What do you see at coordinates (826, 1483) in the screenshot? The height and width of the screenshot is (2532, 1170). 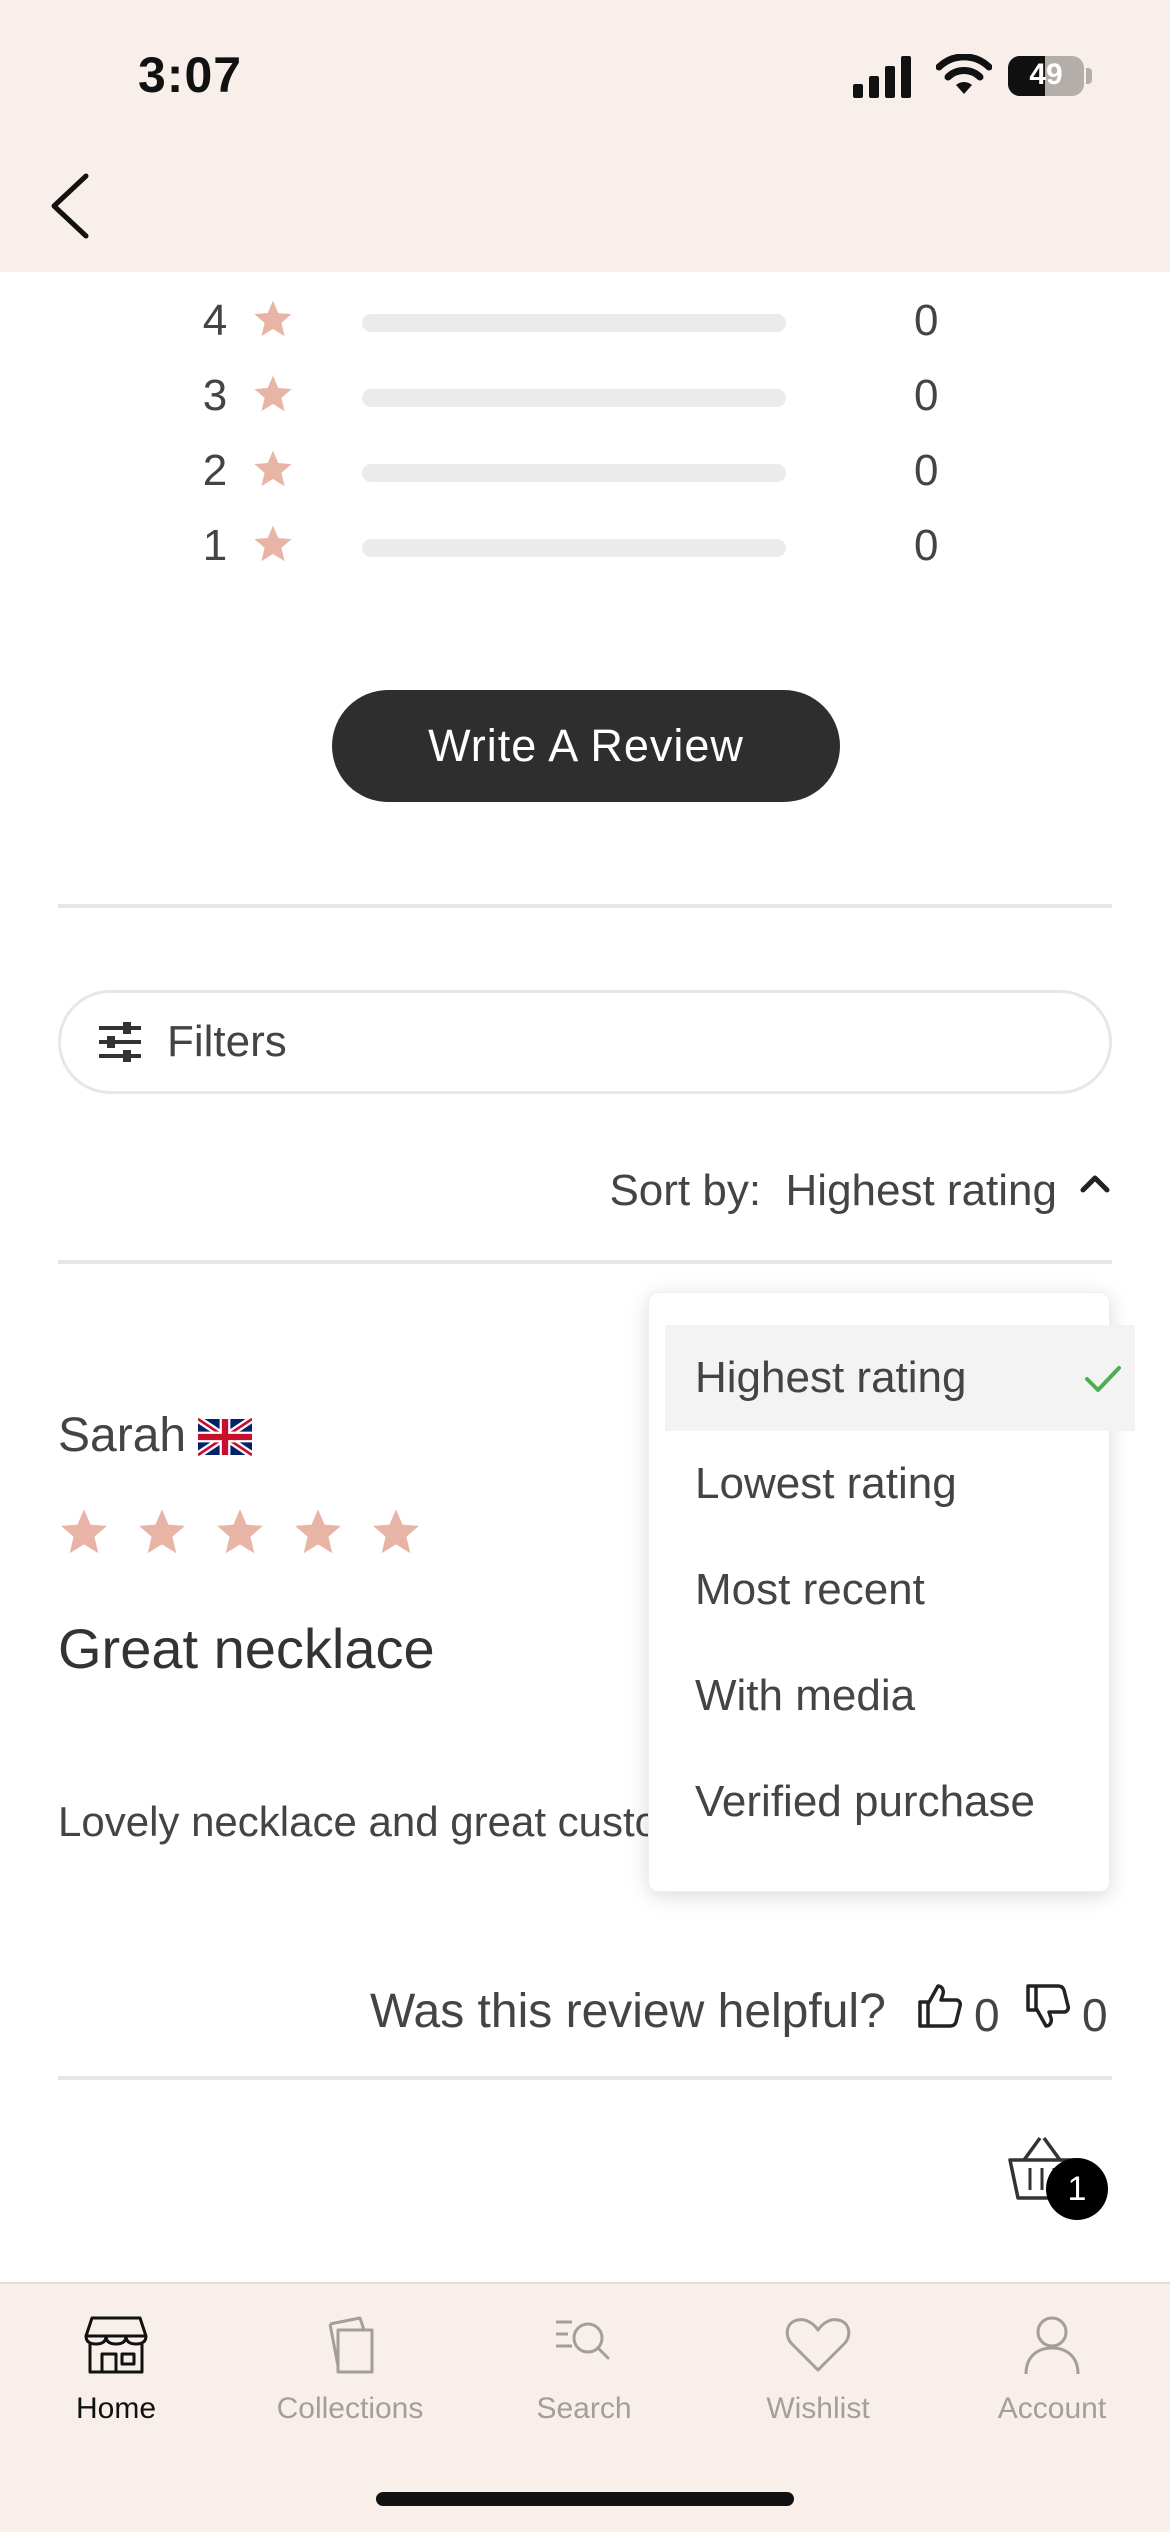 I see `sort-option-label: Lowest rating` at bounding box center [826, 1483].